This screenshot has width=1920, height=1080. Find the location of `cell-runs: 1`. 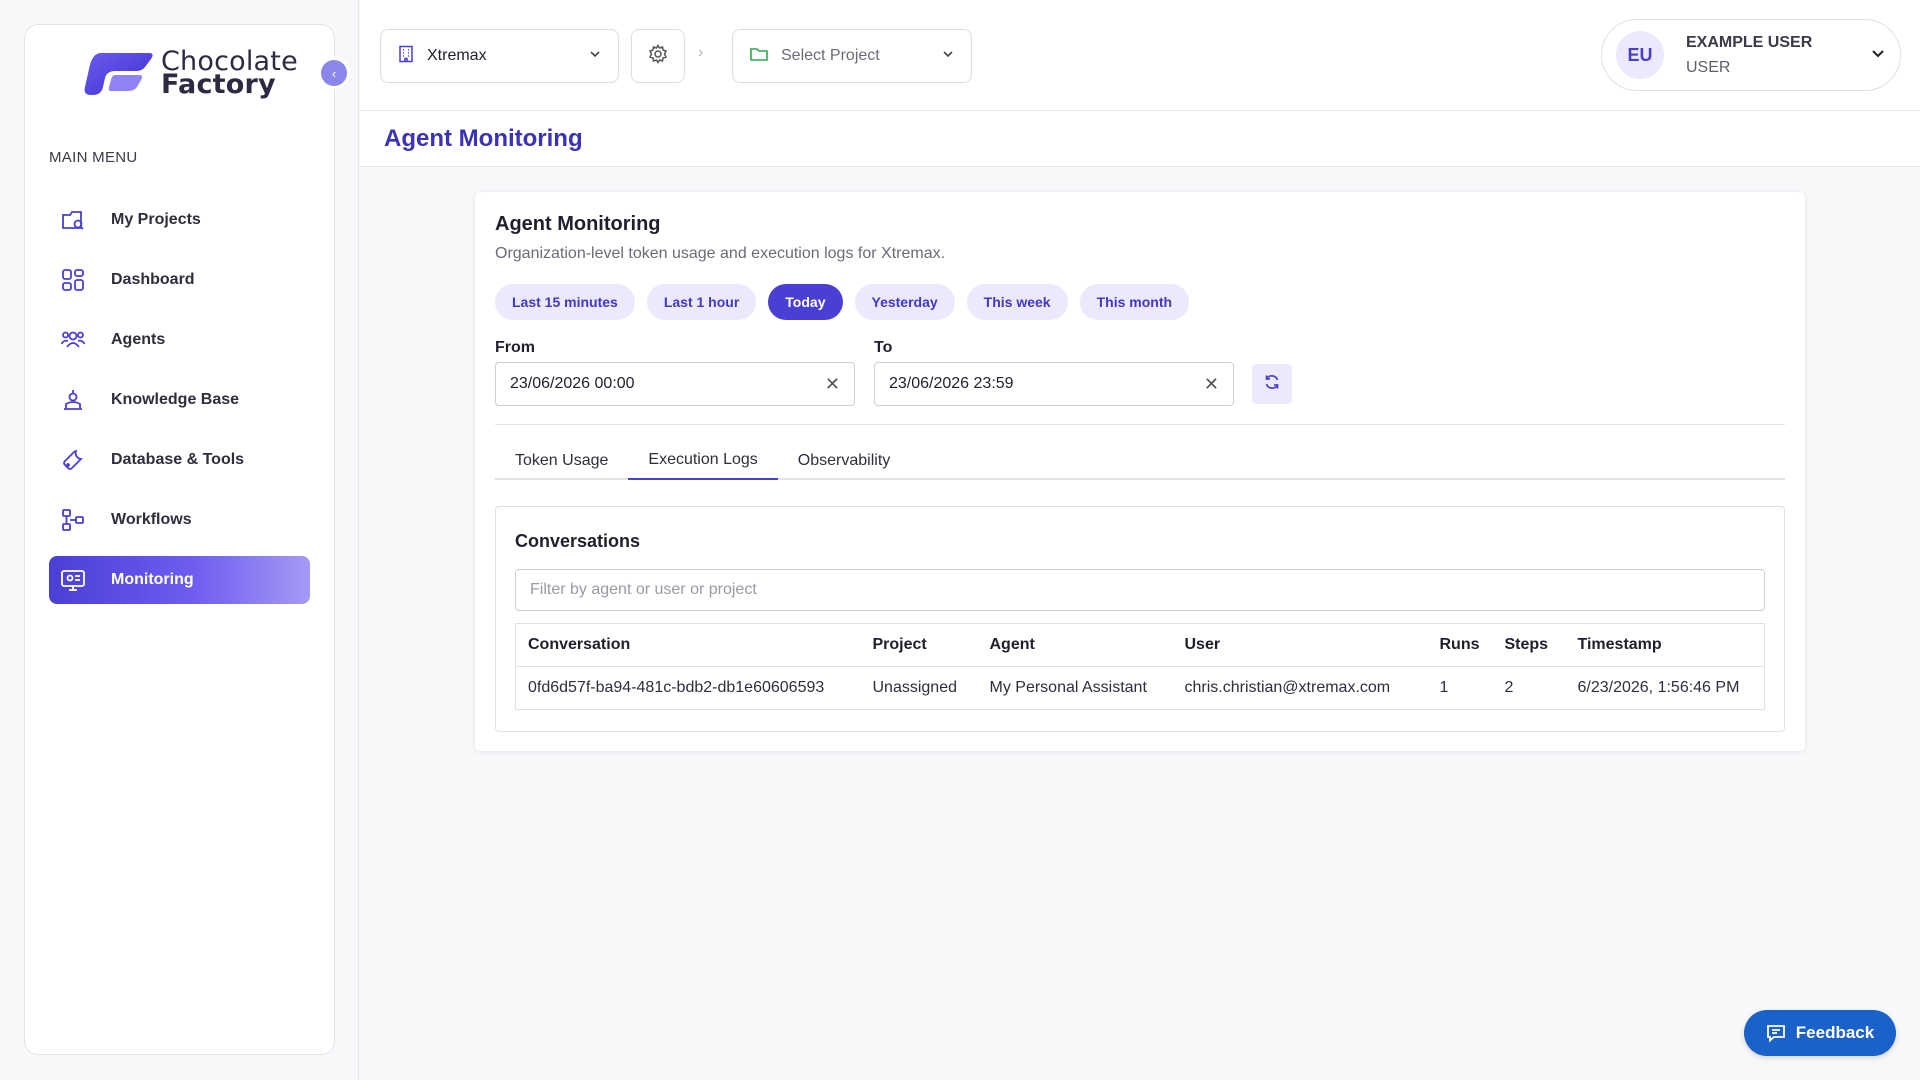

cell-runs: 1 is located at coordinates (1444, 687).